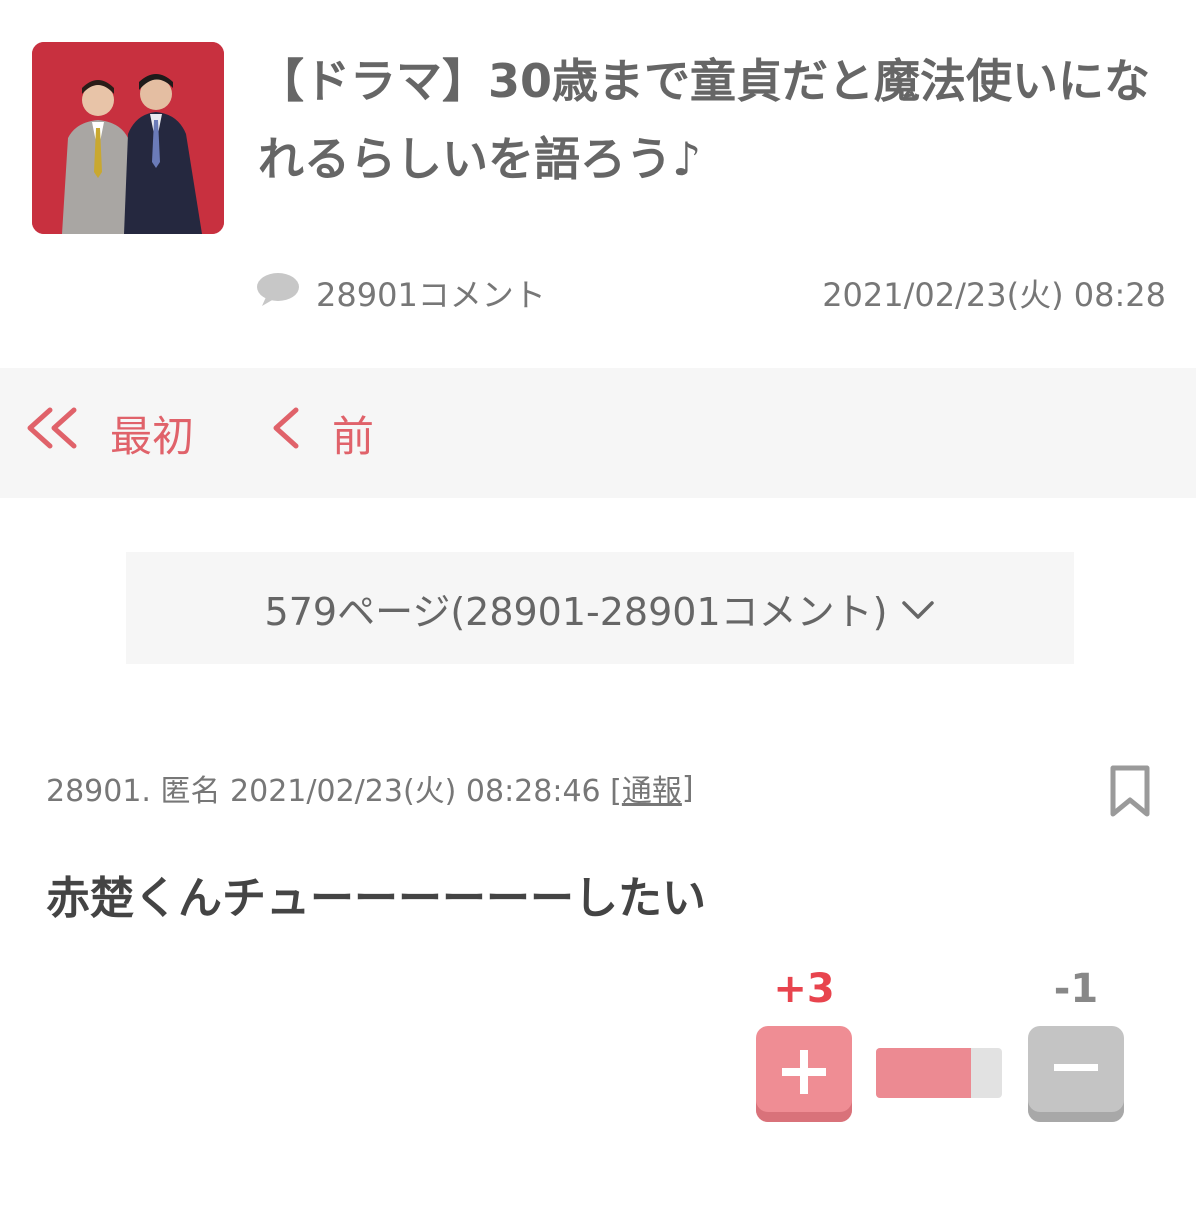  Describe the element at coordinates (687, 788) in the screenshot. I see `comment-meta-suffix: ]` at that location.